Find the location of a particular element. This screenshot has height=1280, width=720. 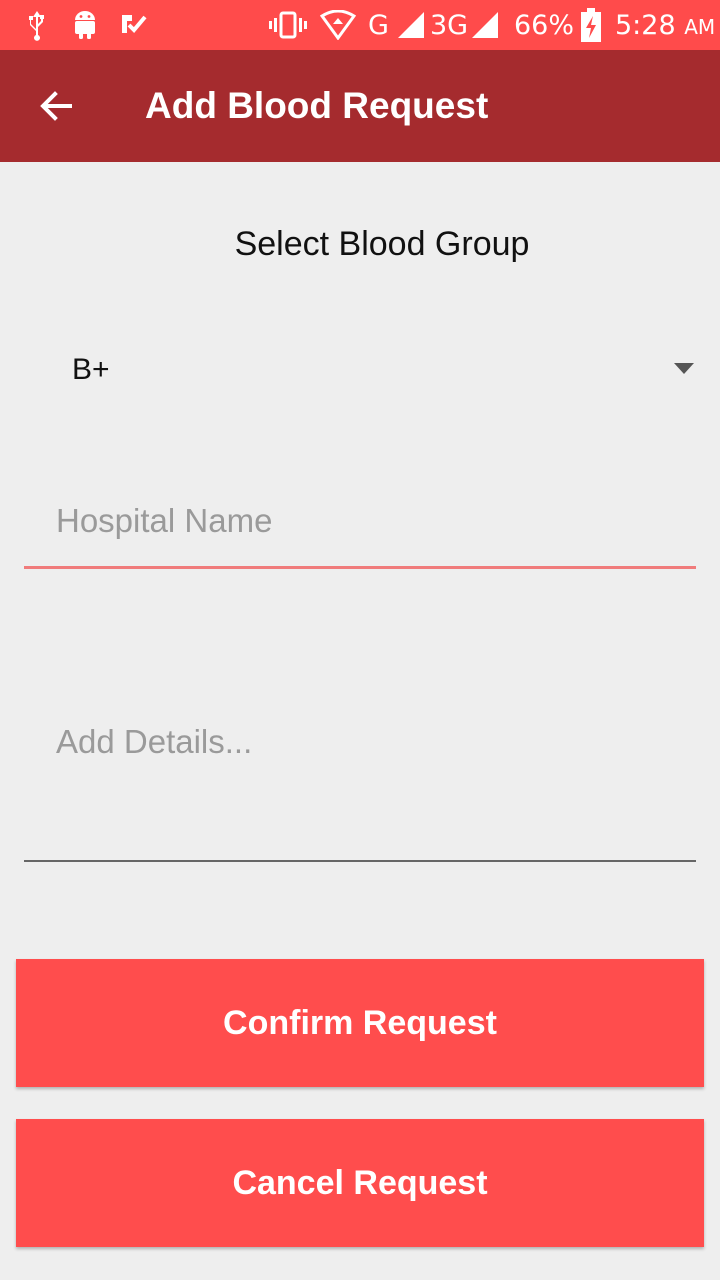

vibrate-icon is located at coordinates (288, 25).